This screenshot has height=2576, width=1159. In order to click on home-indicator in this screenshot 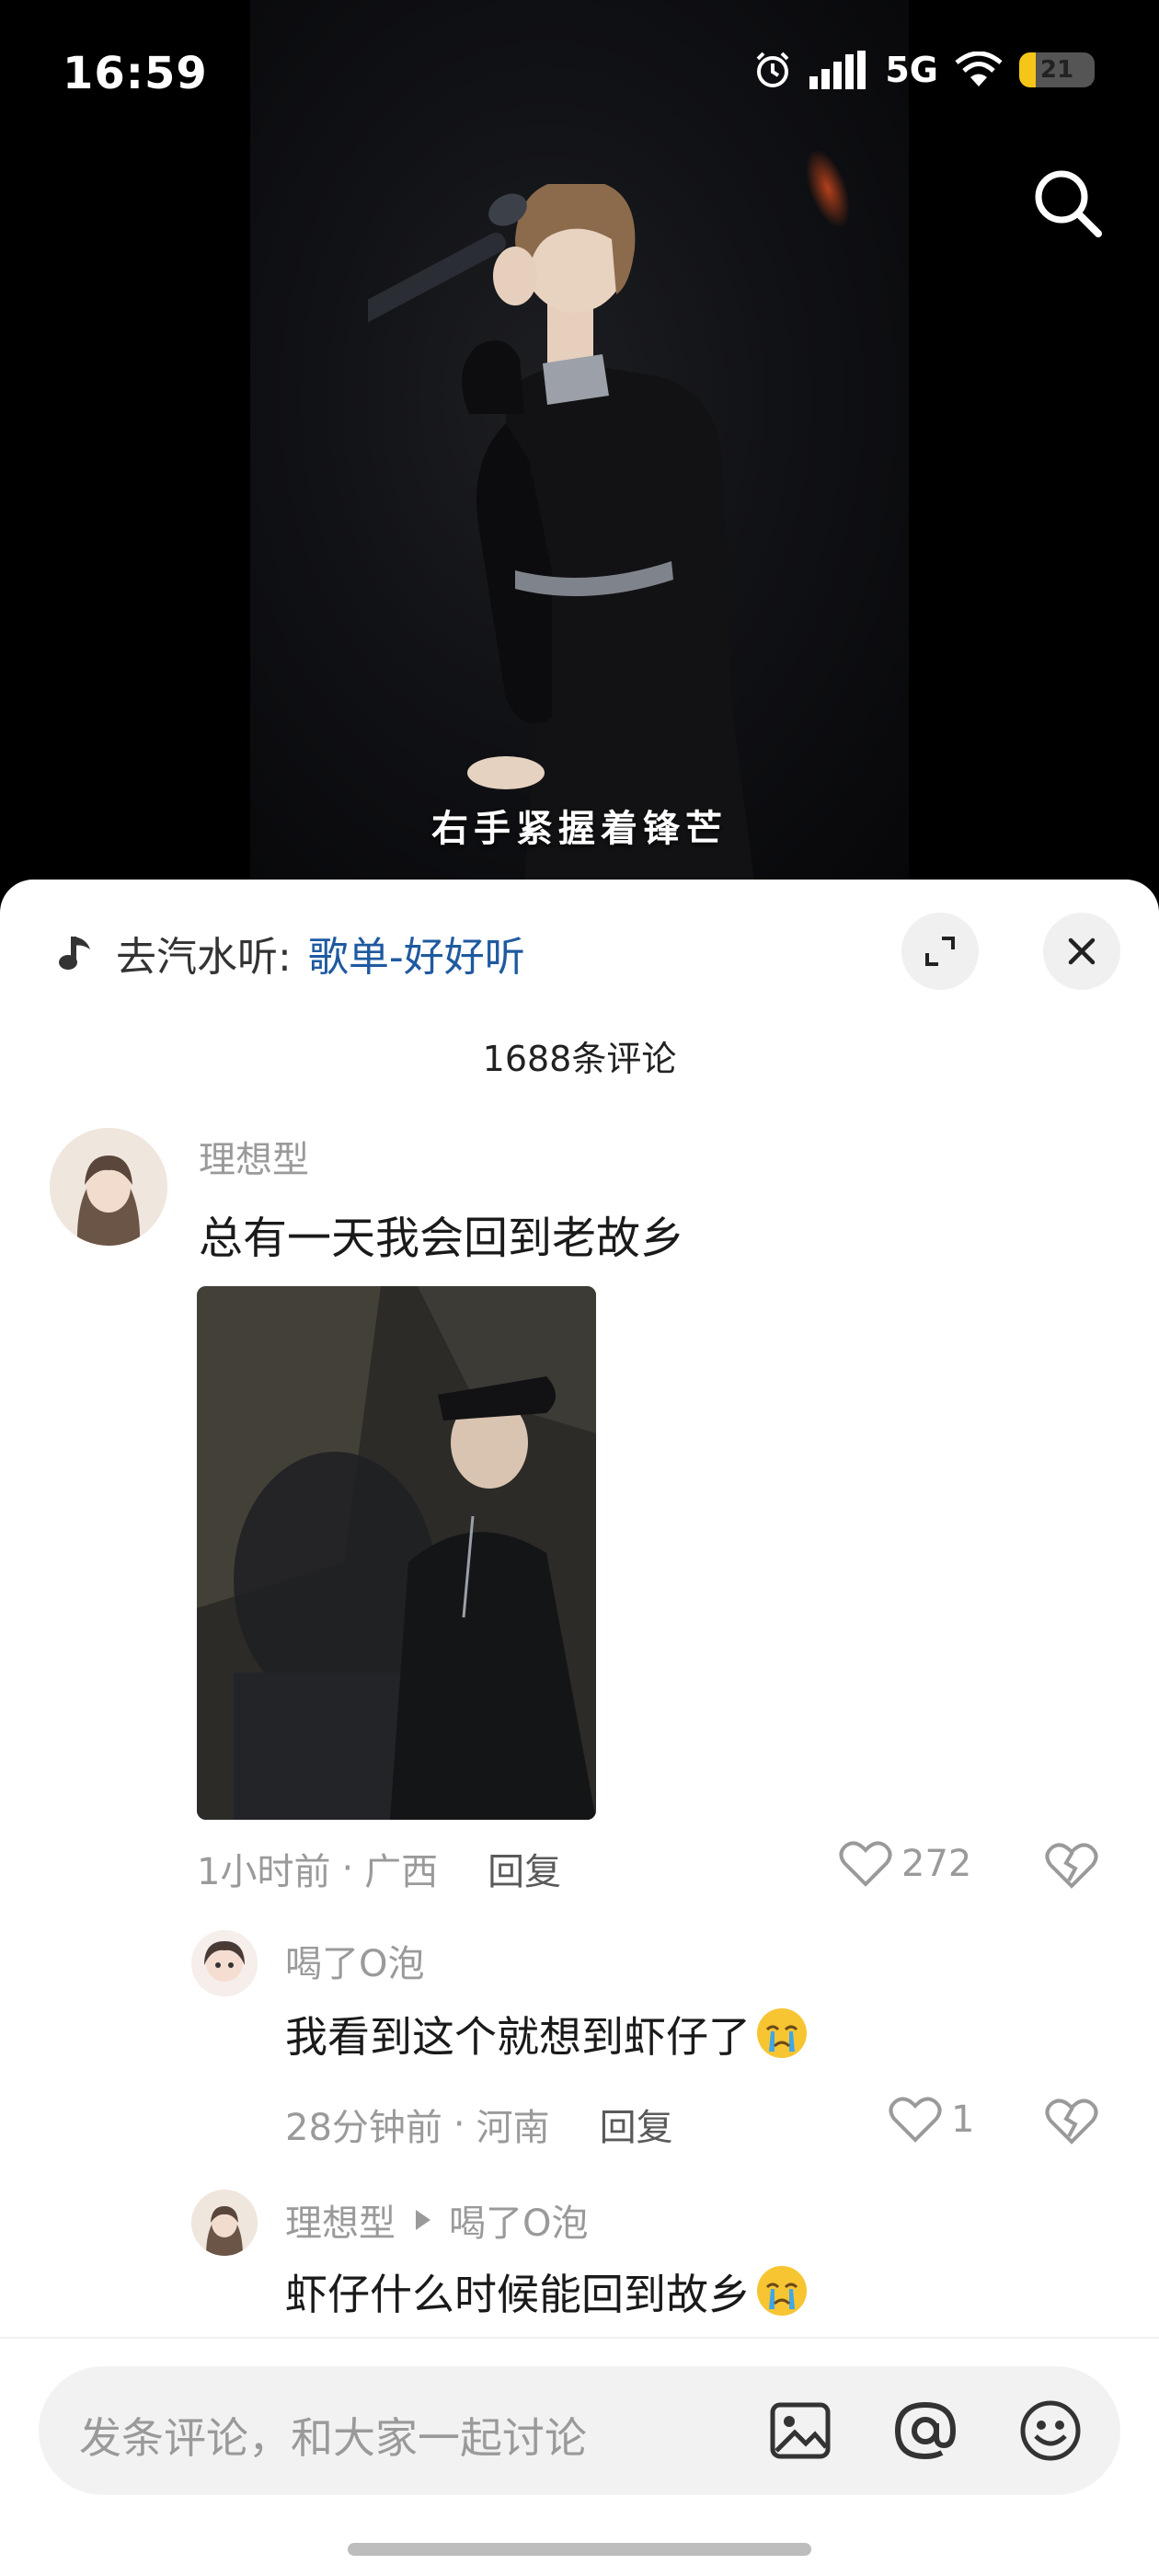, I will do `click(579, 2549)`.